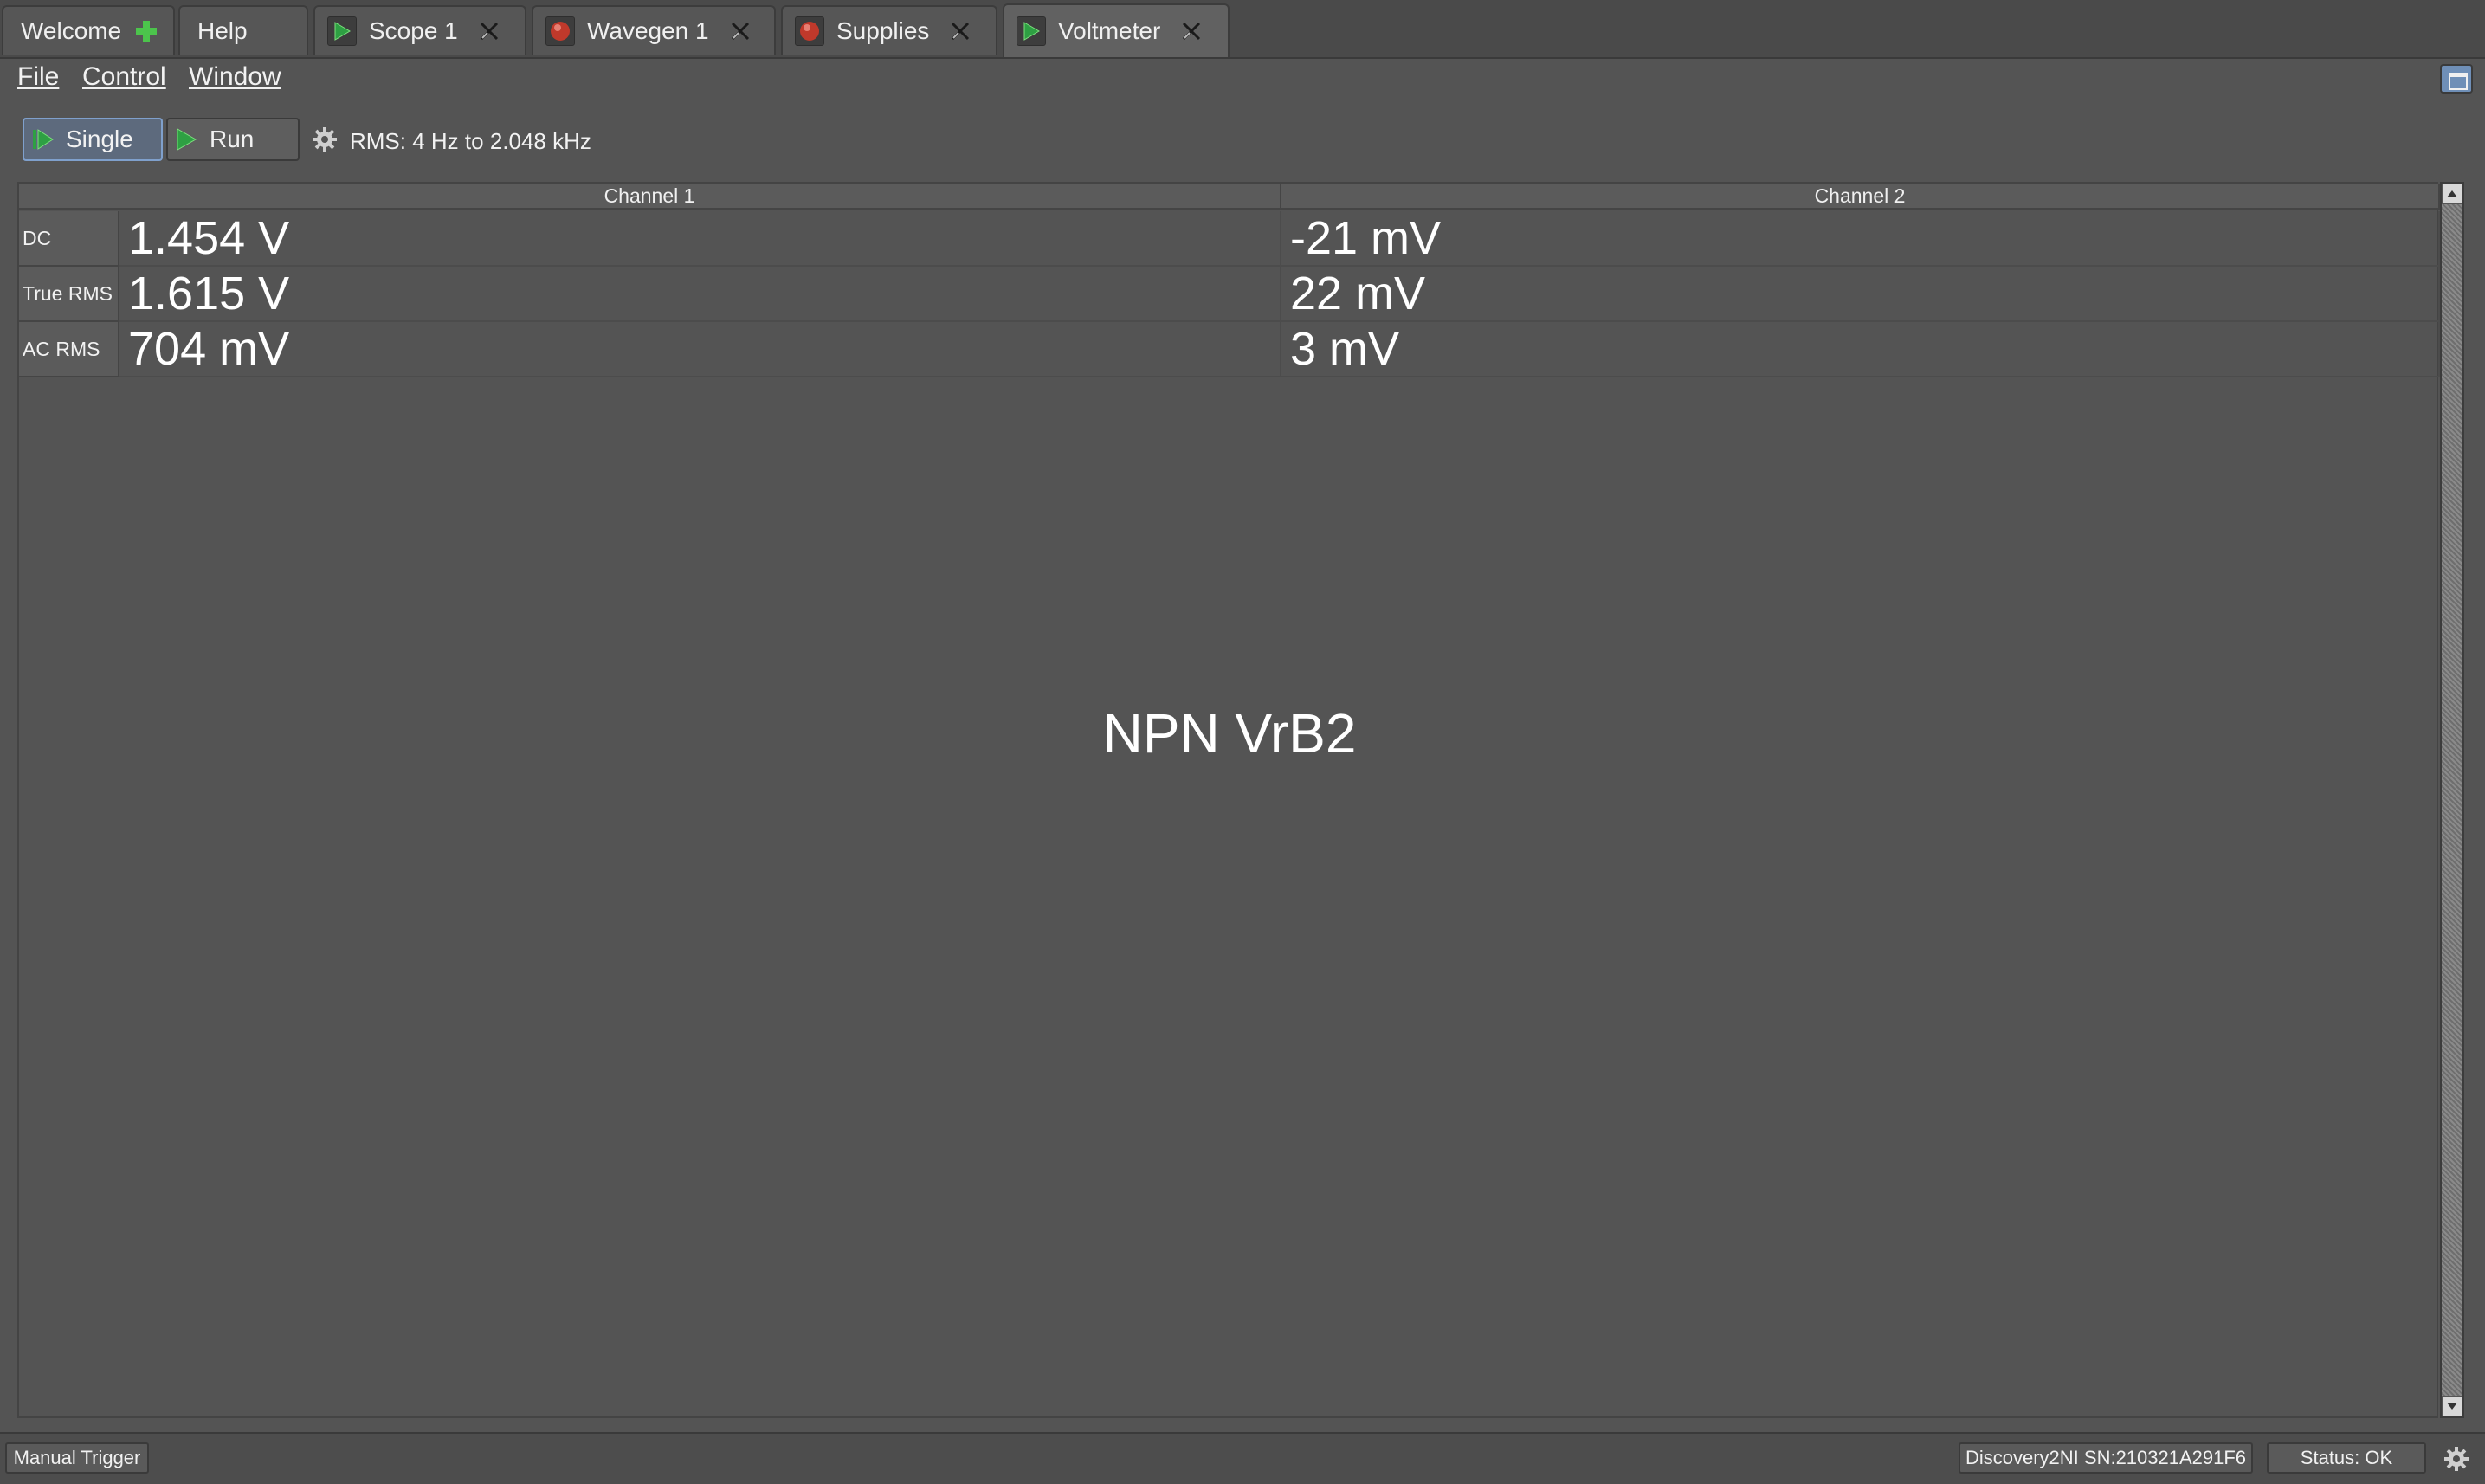  What do you see at coordinates (146, 31) in the screenshot?
I see `plus-icon` at bounding box center [146, 31].